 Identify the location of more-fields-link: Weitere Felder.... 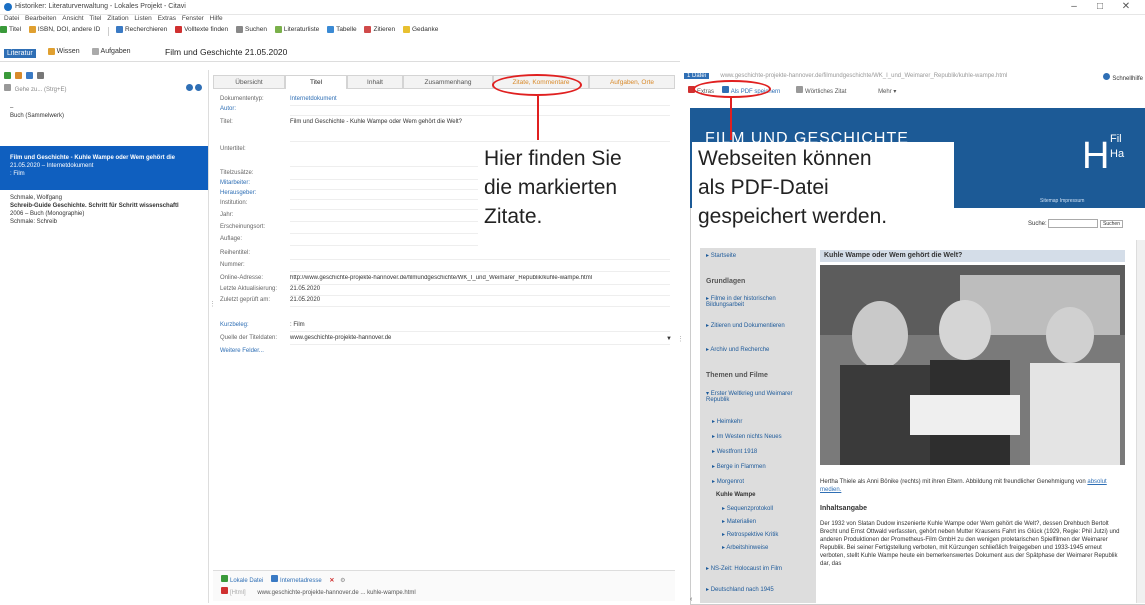
(242, 351).